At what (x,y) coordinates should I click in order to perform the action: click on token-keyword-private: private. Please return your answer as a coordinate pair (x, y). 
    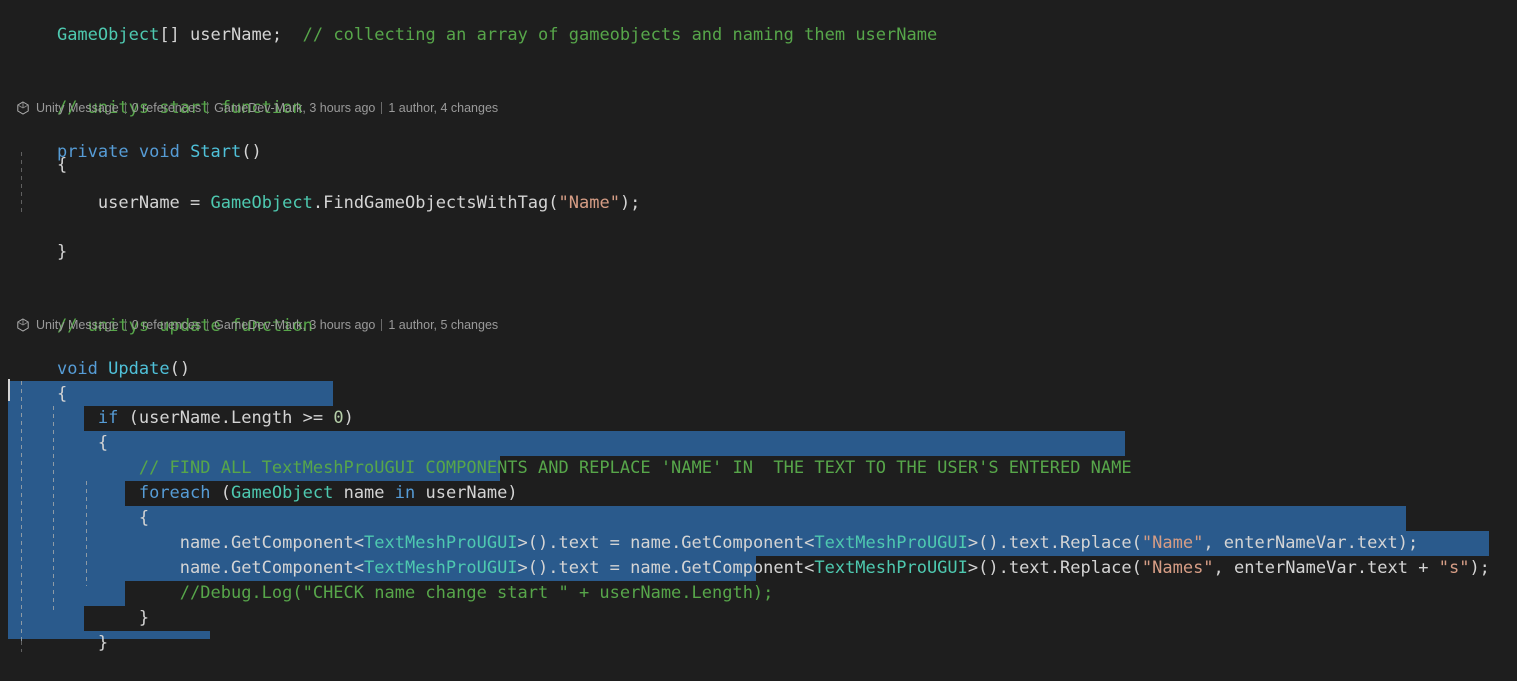
    Looking at the image, I should click on (92, 152).